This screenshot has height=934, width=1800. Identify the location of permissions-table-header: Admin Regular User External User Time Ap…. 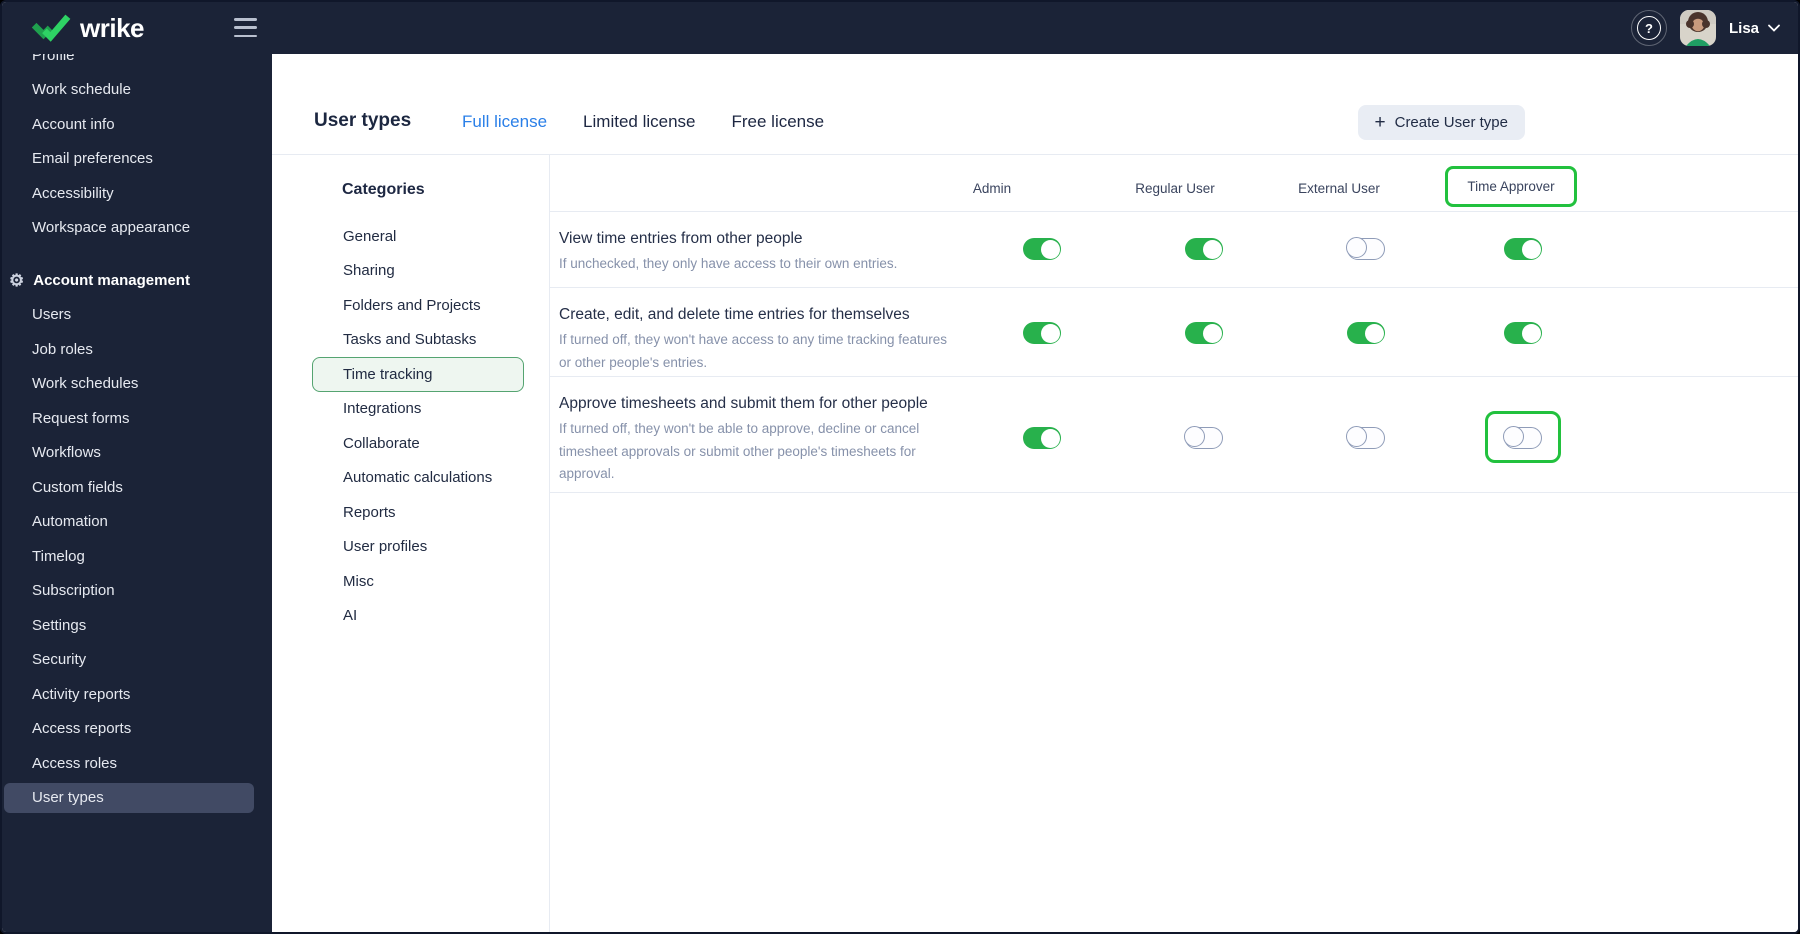
(1174, 183).